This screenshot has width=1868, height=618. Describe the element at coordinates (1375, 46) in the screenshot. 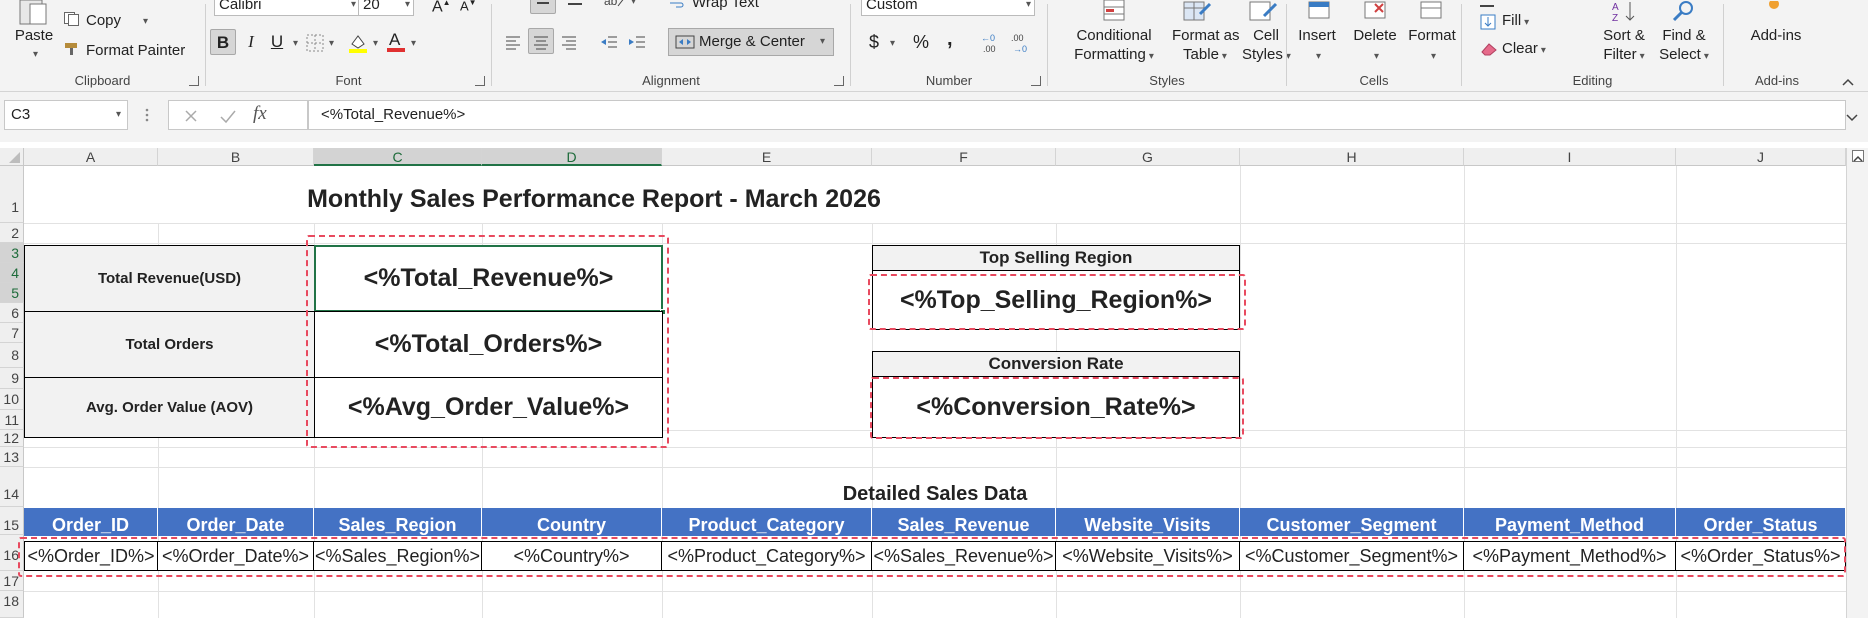

I see `delete-button: Delete ▾` at that location.